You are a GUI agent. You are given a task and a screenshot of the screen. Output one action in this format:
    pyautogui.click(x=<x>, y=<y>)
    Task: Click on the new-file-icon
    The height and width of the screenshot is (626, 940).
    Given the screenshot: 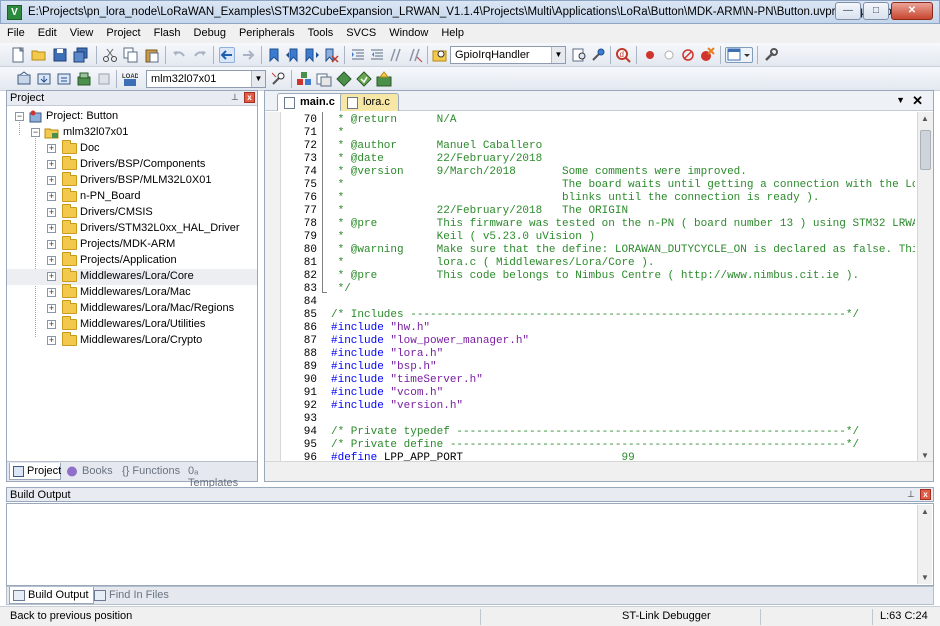 What is the action you would take?
    pyautogui.click(x=18, y=54)
    